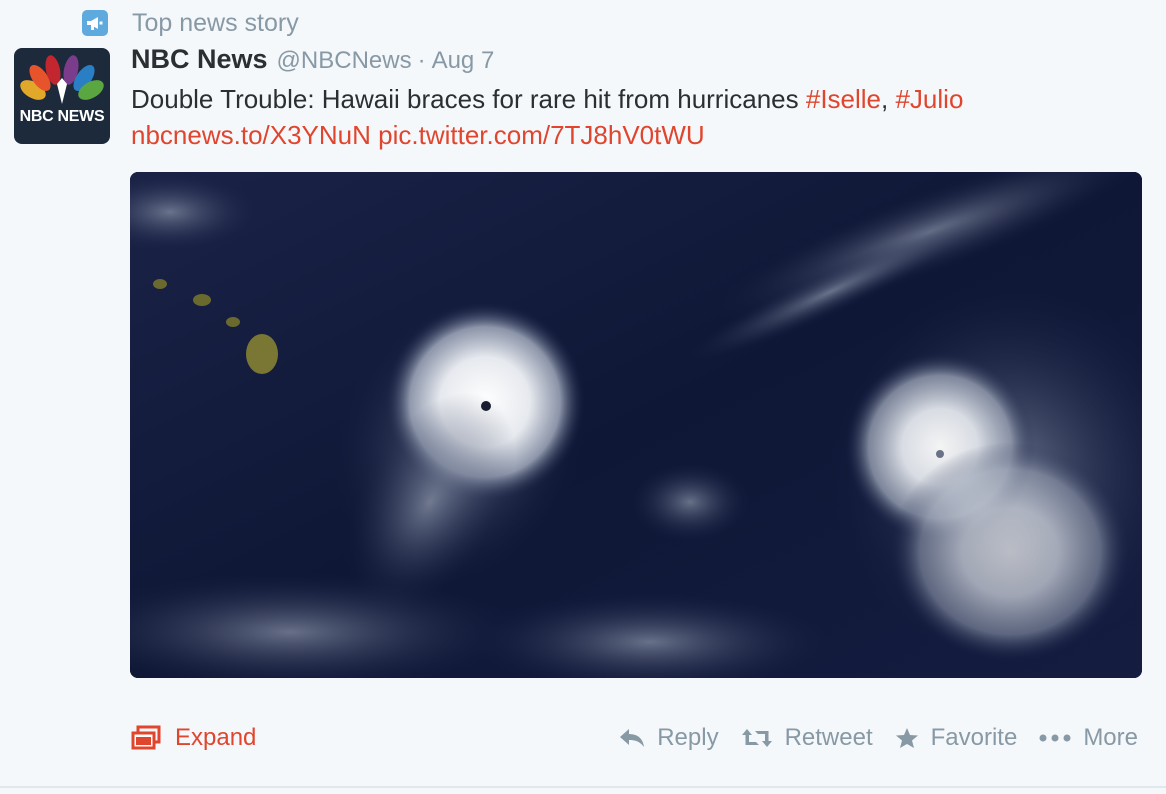 The height and width of the screenshot is (794, 1166). Describe the element at coordinates (251, 135) in the screenshot. I see `article-link: nbcnews.to/X3YNuN` at that location.